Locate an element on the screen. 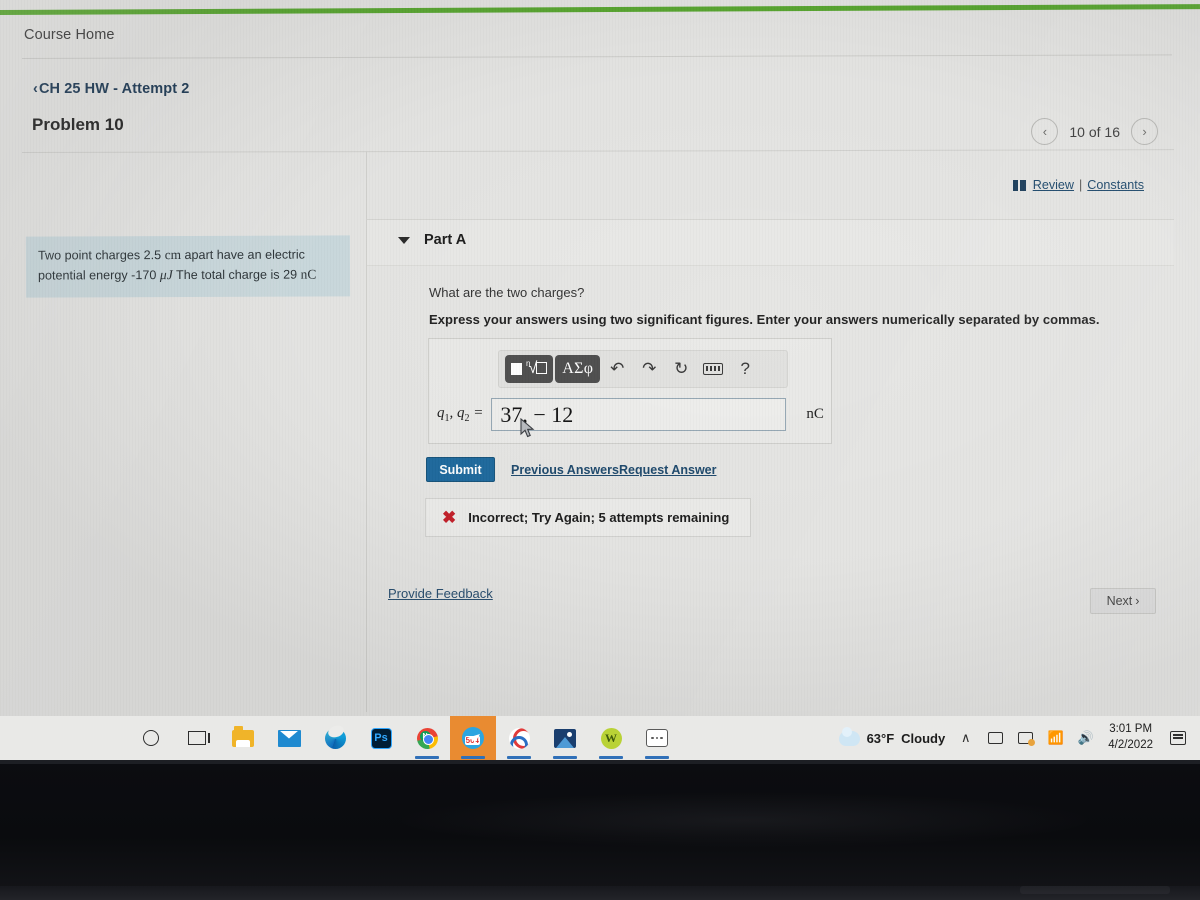  bezel-reflection is located at coordinates (600, 820).